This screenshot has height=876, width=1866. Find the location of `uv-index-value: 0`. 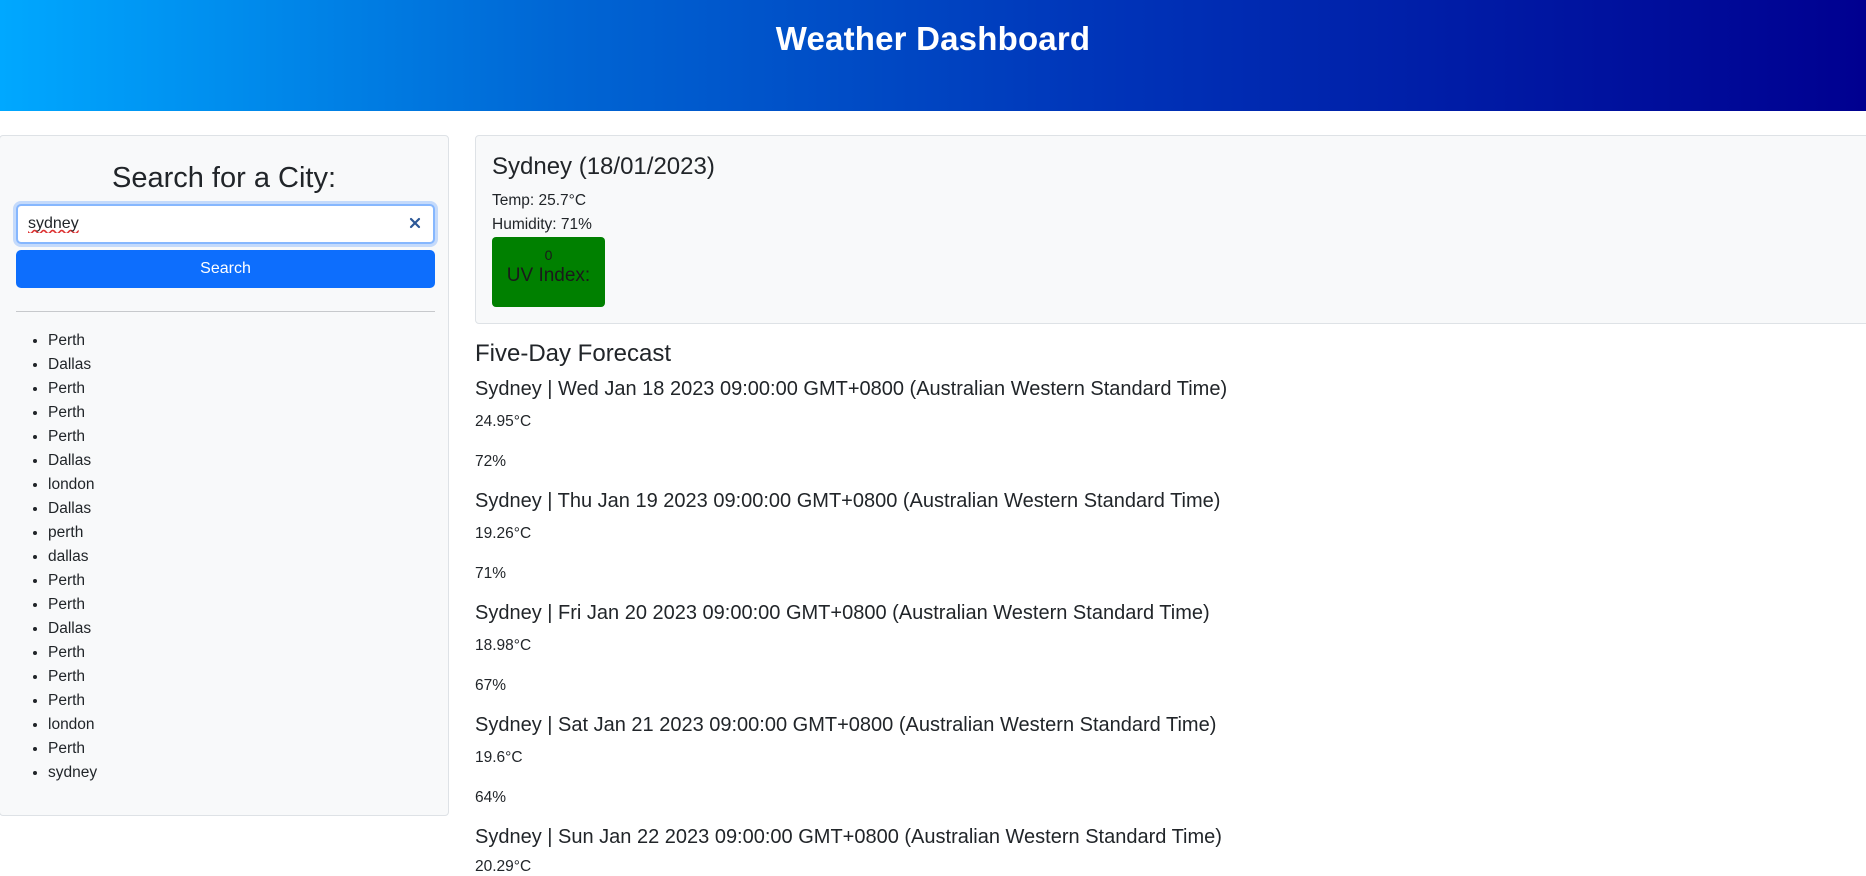

uv-index-value: 0 is located at coordinates (548, 255).